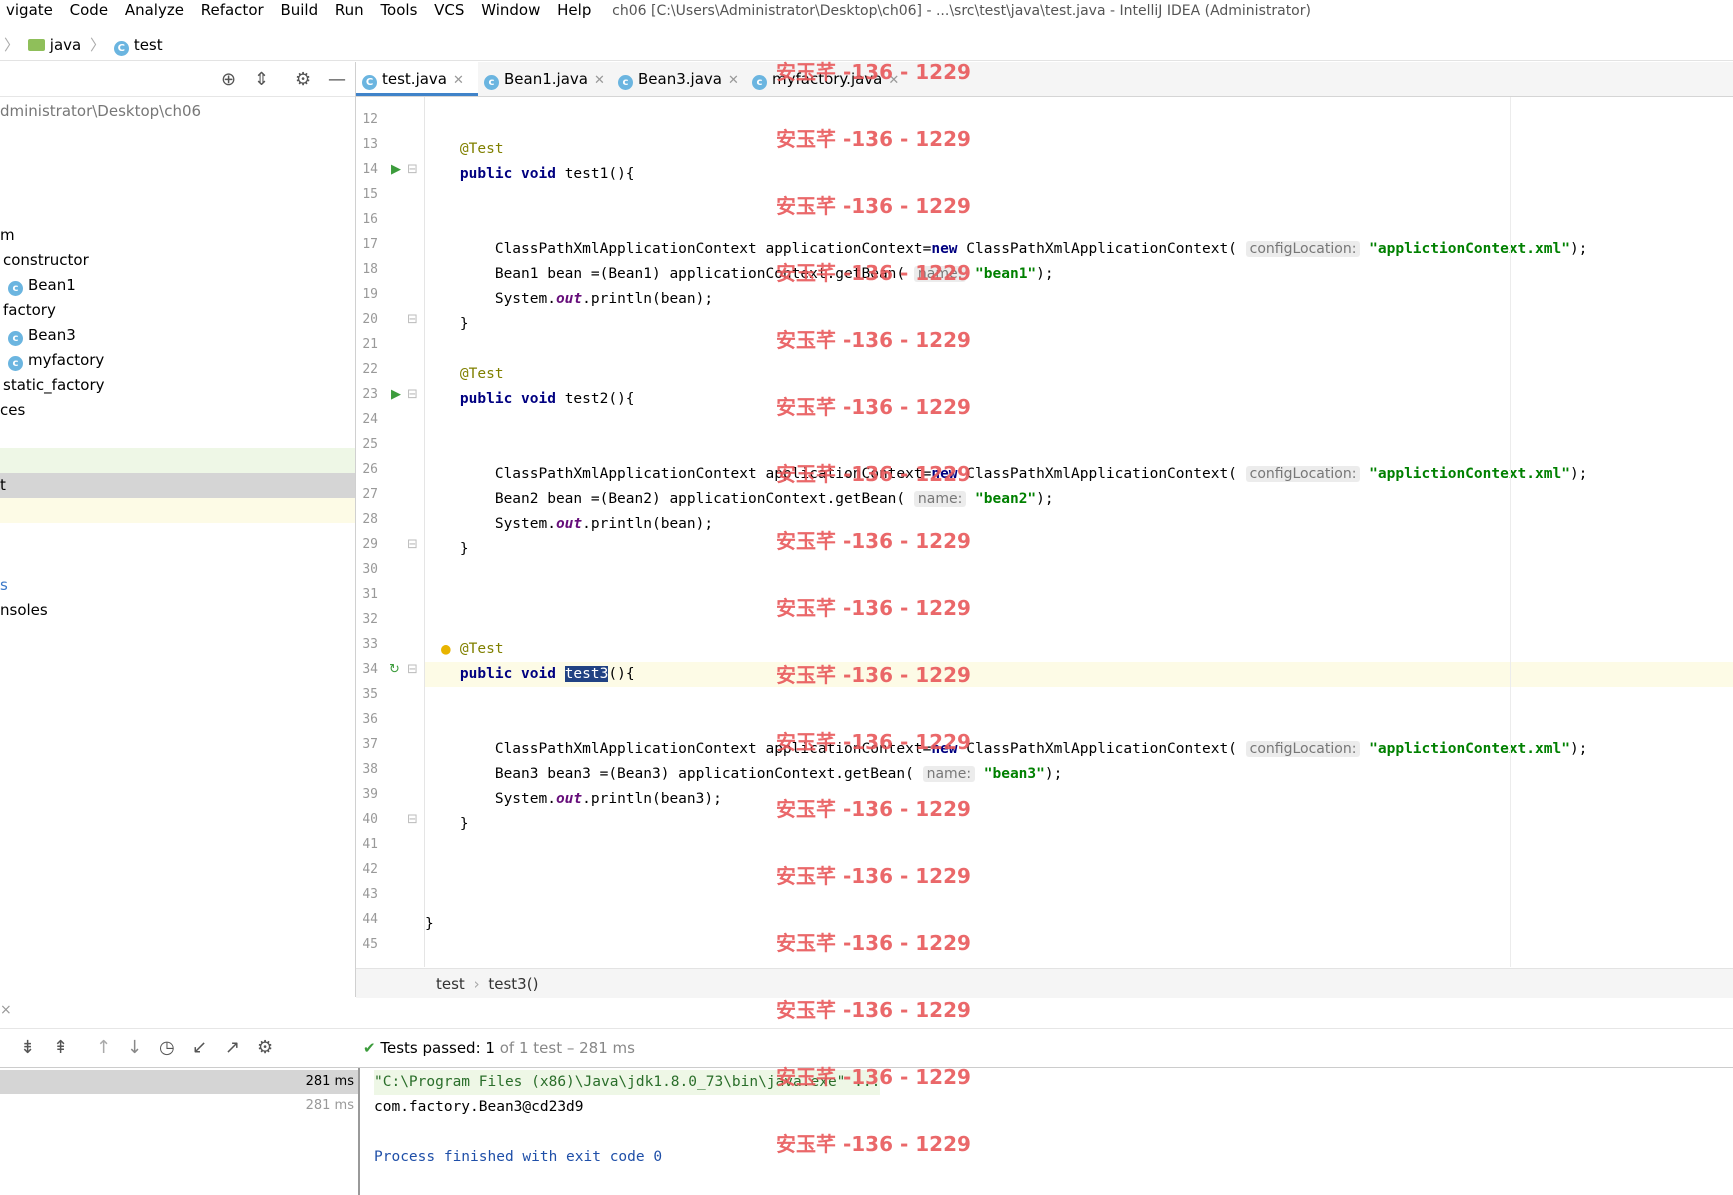 This screenshot has height=1195, width=1733. What do you see at coordinates (167, 1047) in the screenshot?
I see `history-icon: ◷` at bounding box center [167, 1047].